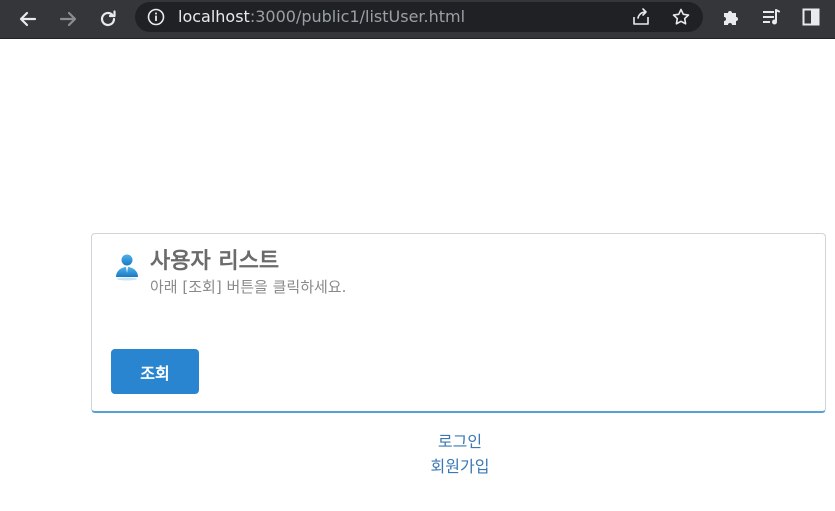  I want to click on reload-button, so click(108, 19).